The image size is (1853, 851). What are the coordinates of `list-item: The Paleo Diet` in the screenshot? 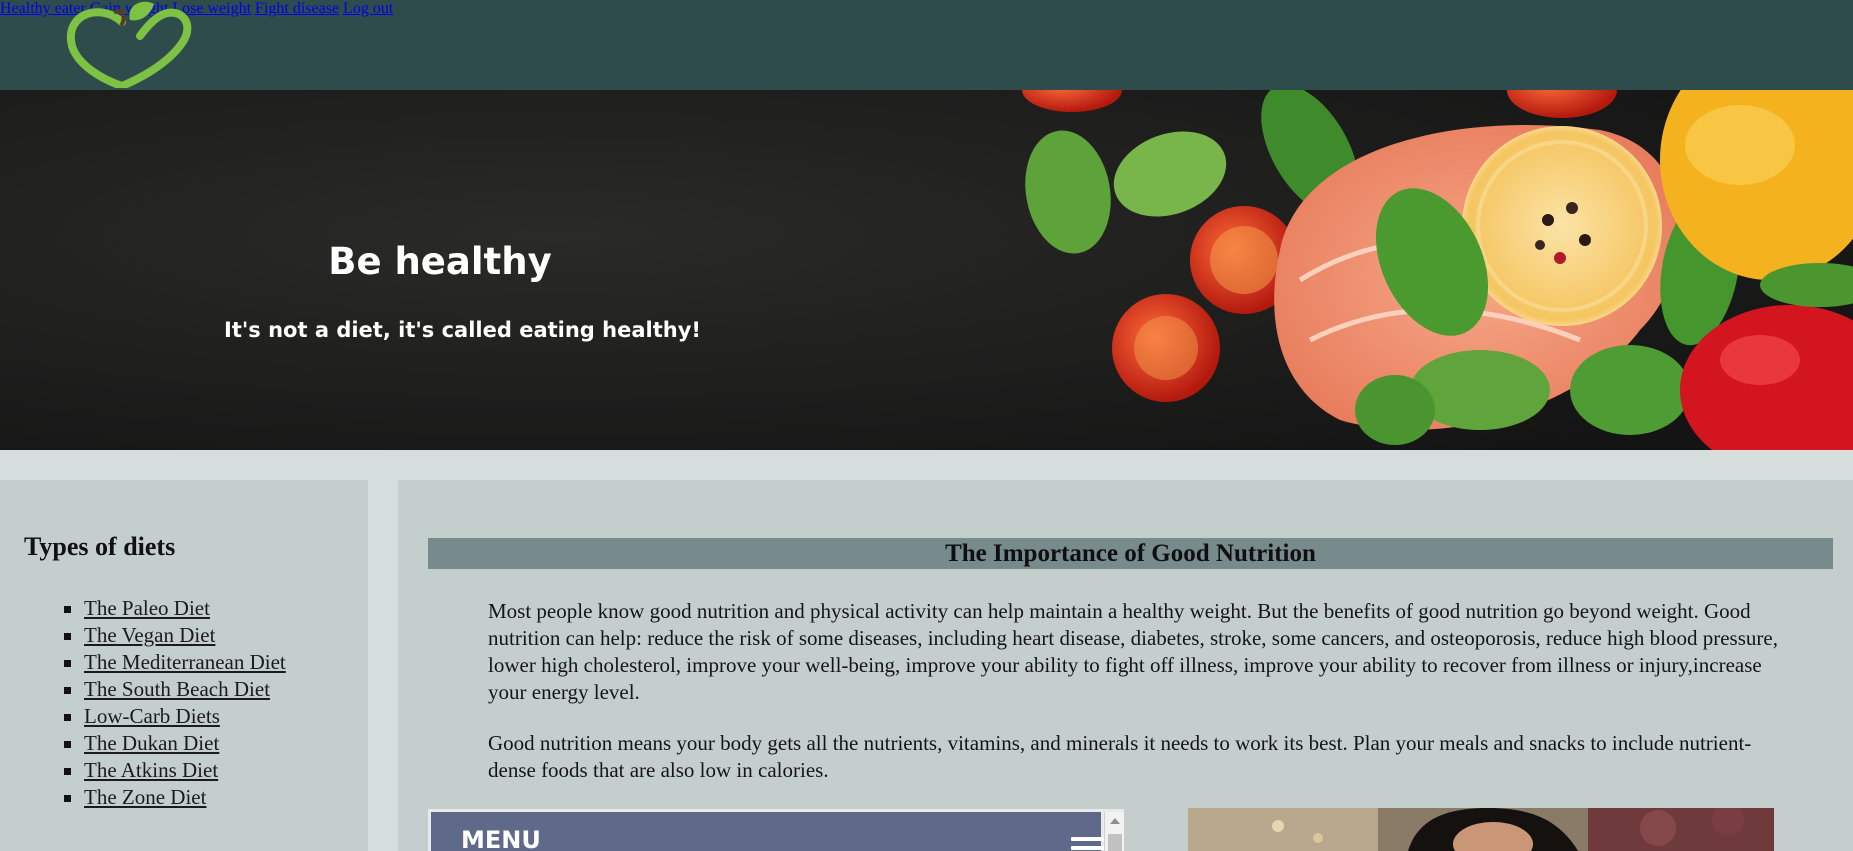 It's located at (172, 608).